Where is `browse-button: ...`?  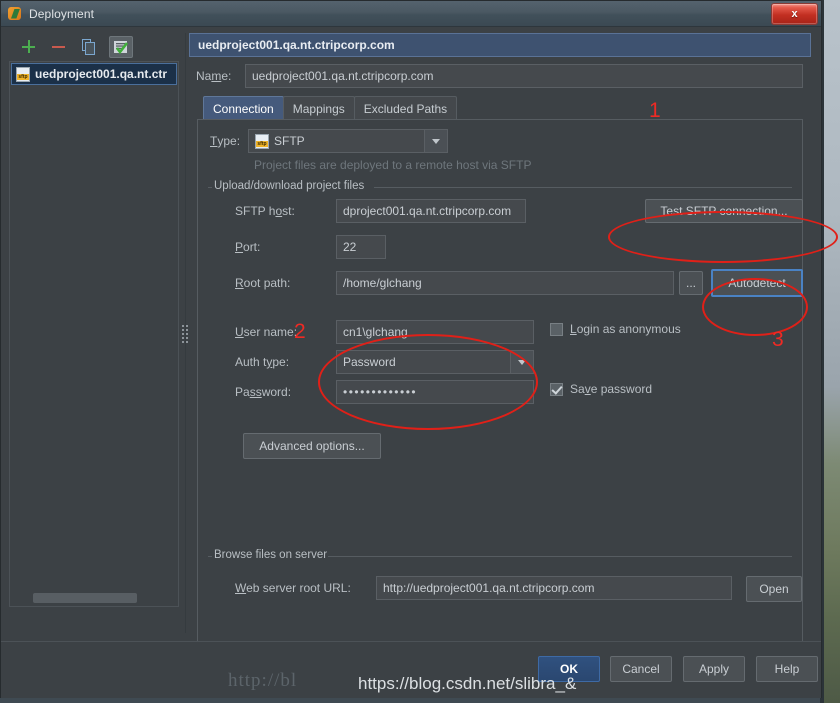 browse-button: ... is located at coordinates (691, 283).